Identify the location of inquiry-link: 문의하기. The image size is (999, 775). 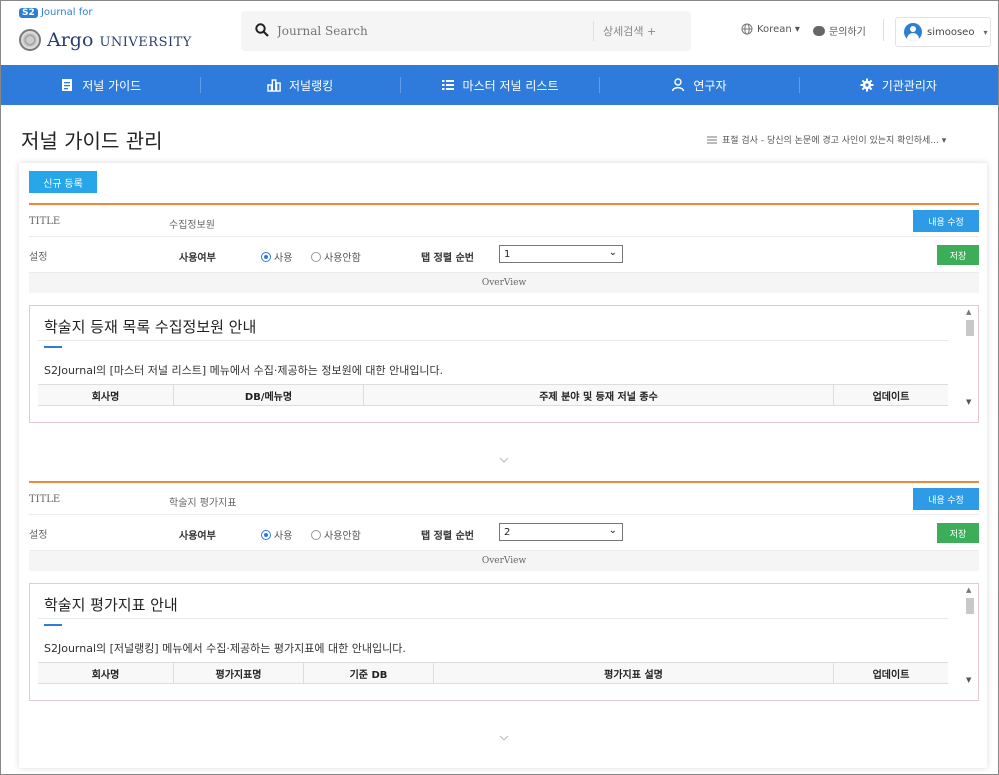
(839, 30).